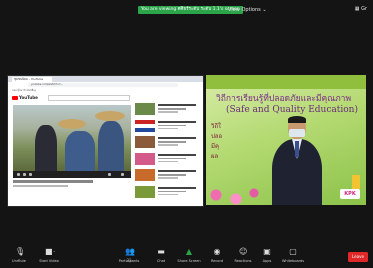  I want to click on leave-button: Leave, so click(358, 257).